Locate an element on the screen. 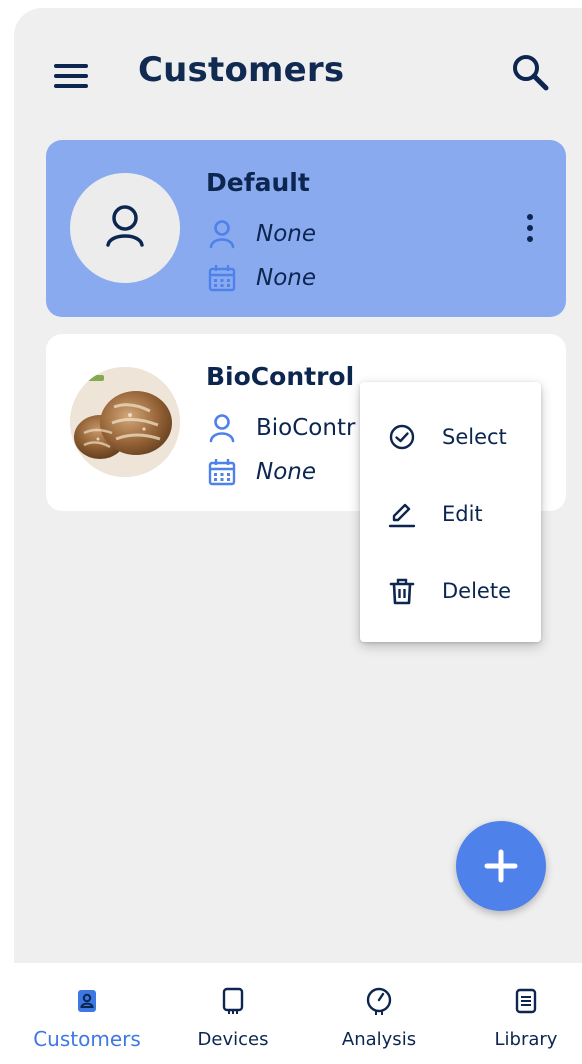 The height and width of the screenshot is (1064, 582). menu-item-select: Select is located at coordinates (450, 437).